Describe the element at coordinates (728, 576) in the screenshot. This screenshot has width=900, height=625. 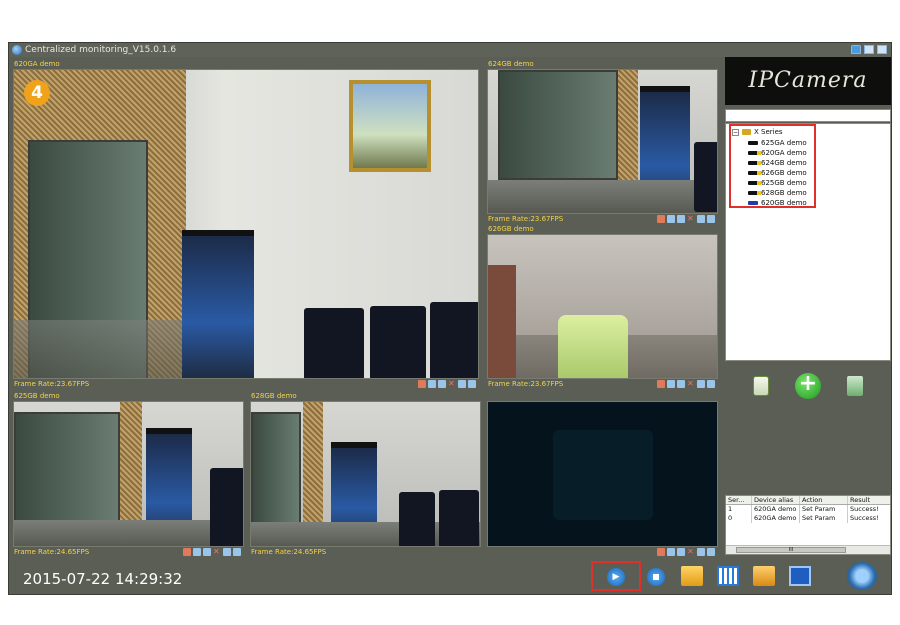
I see `layout-grid-icon` at that location.